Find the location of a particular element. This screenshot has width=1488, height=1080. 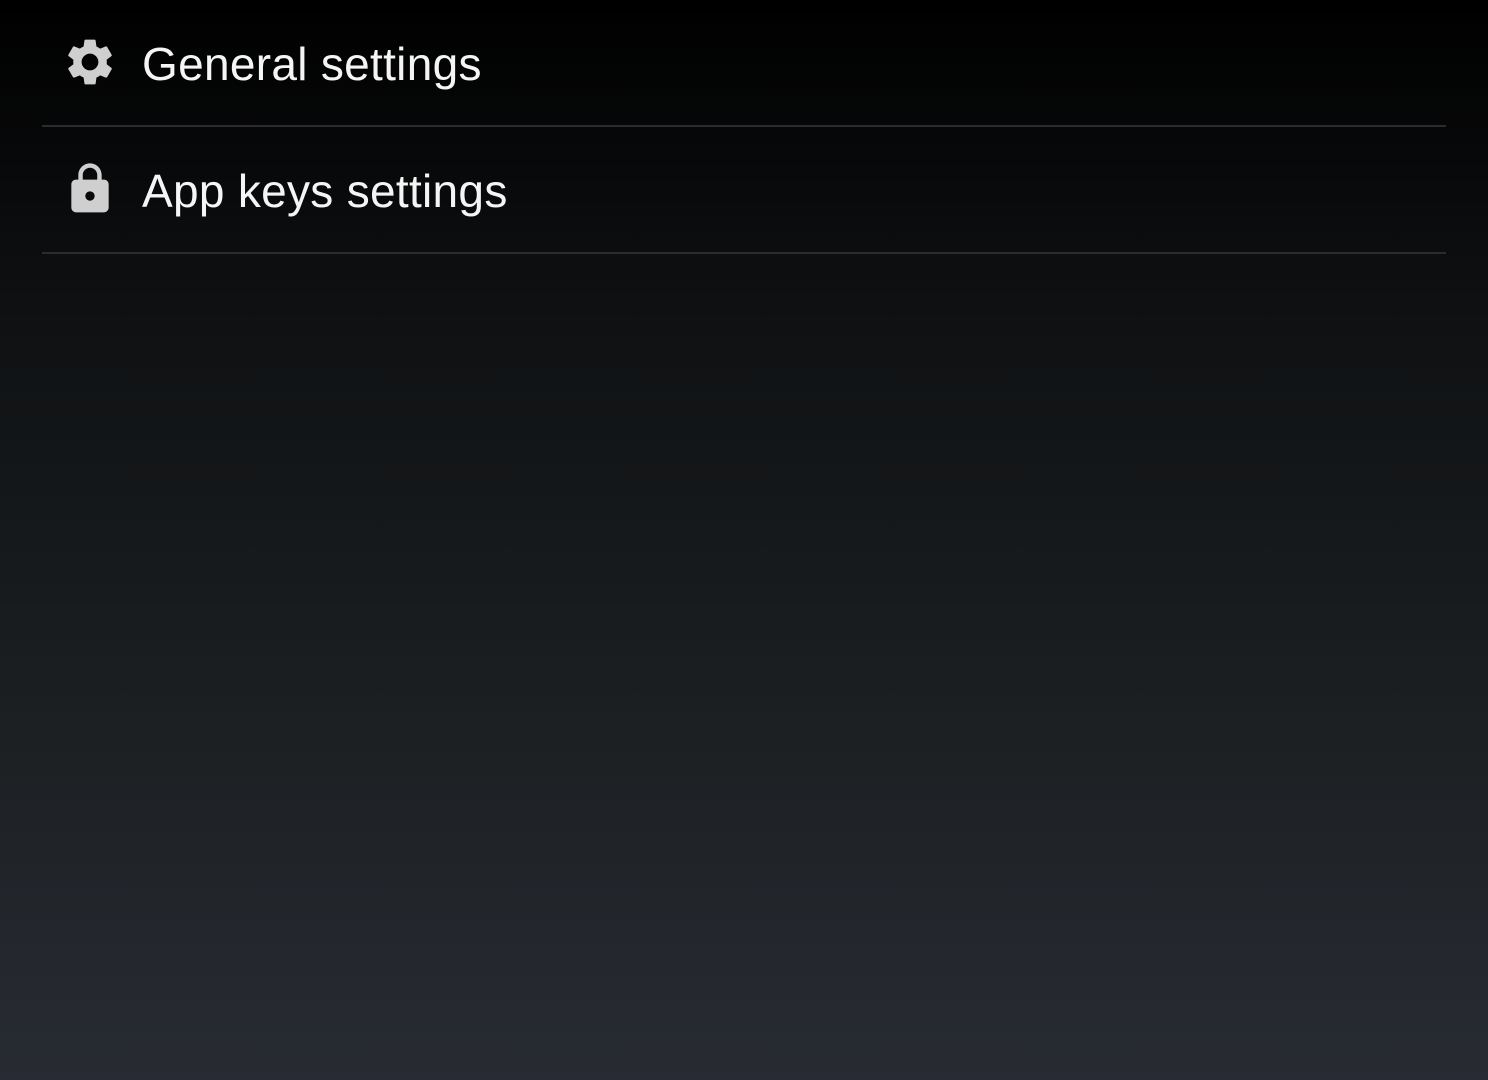

gear-icon is located at coordinates (90, 62).